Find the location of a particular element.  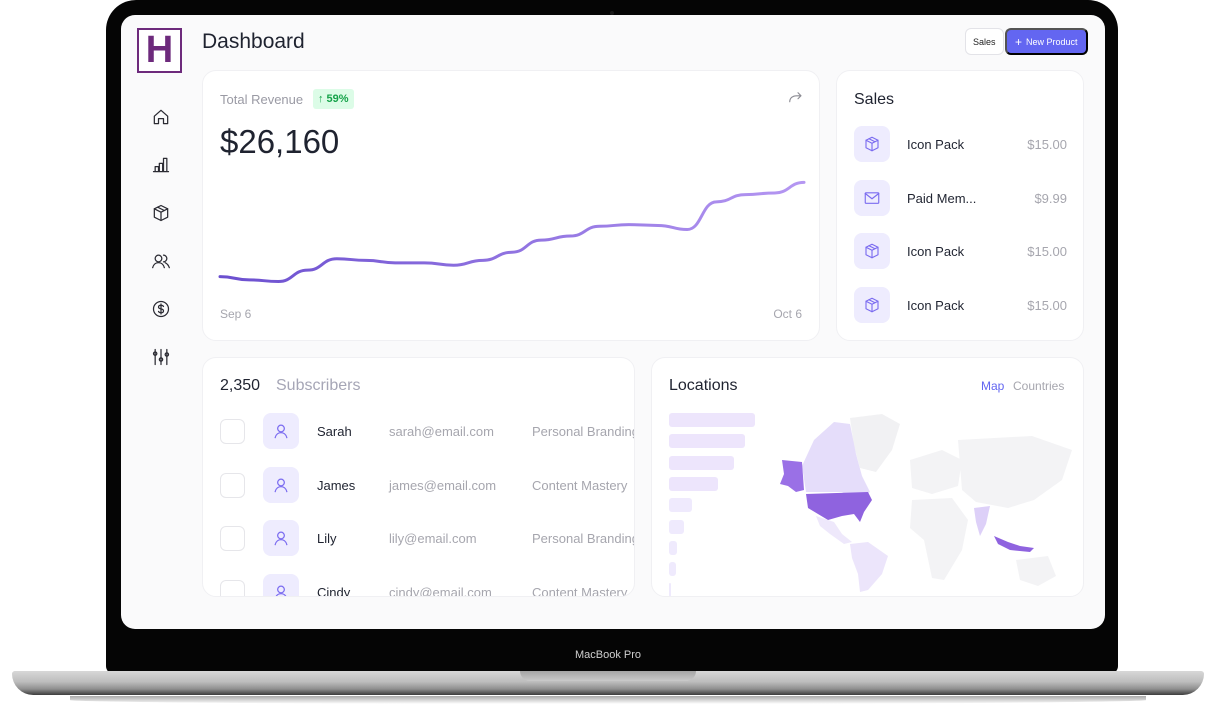

map-region-mexico is located at coordinates (834, 530).